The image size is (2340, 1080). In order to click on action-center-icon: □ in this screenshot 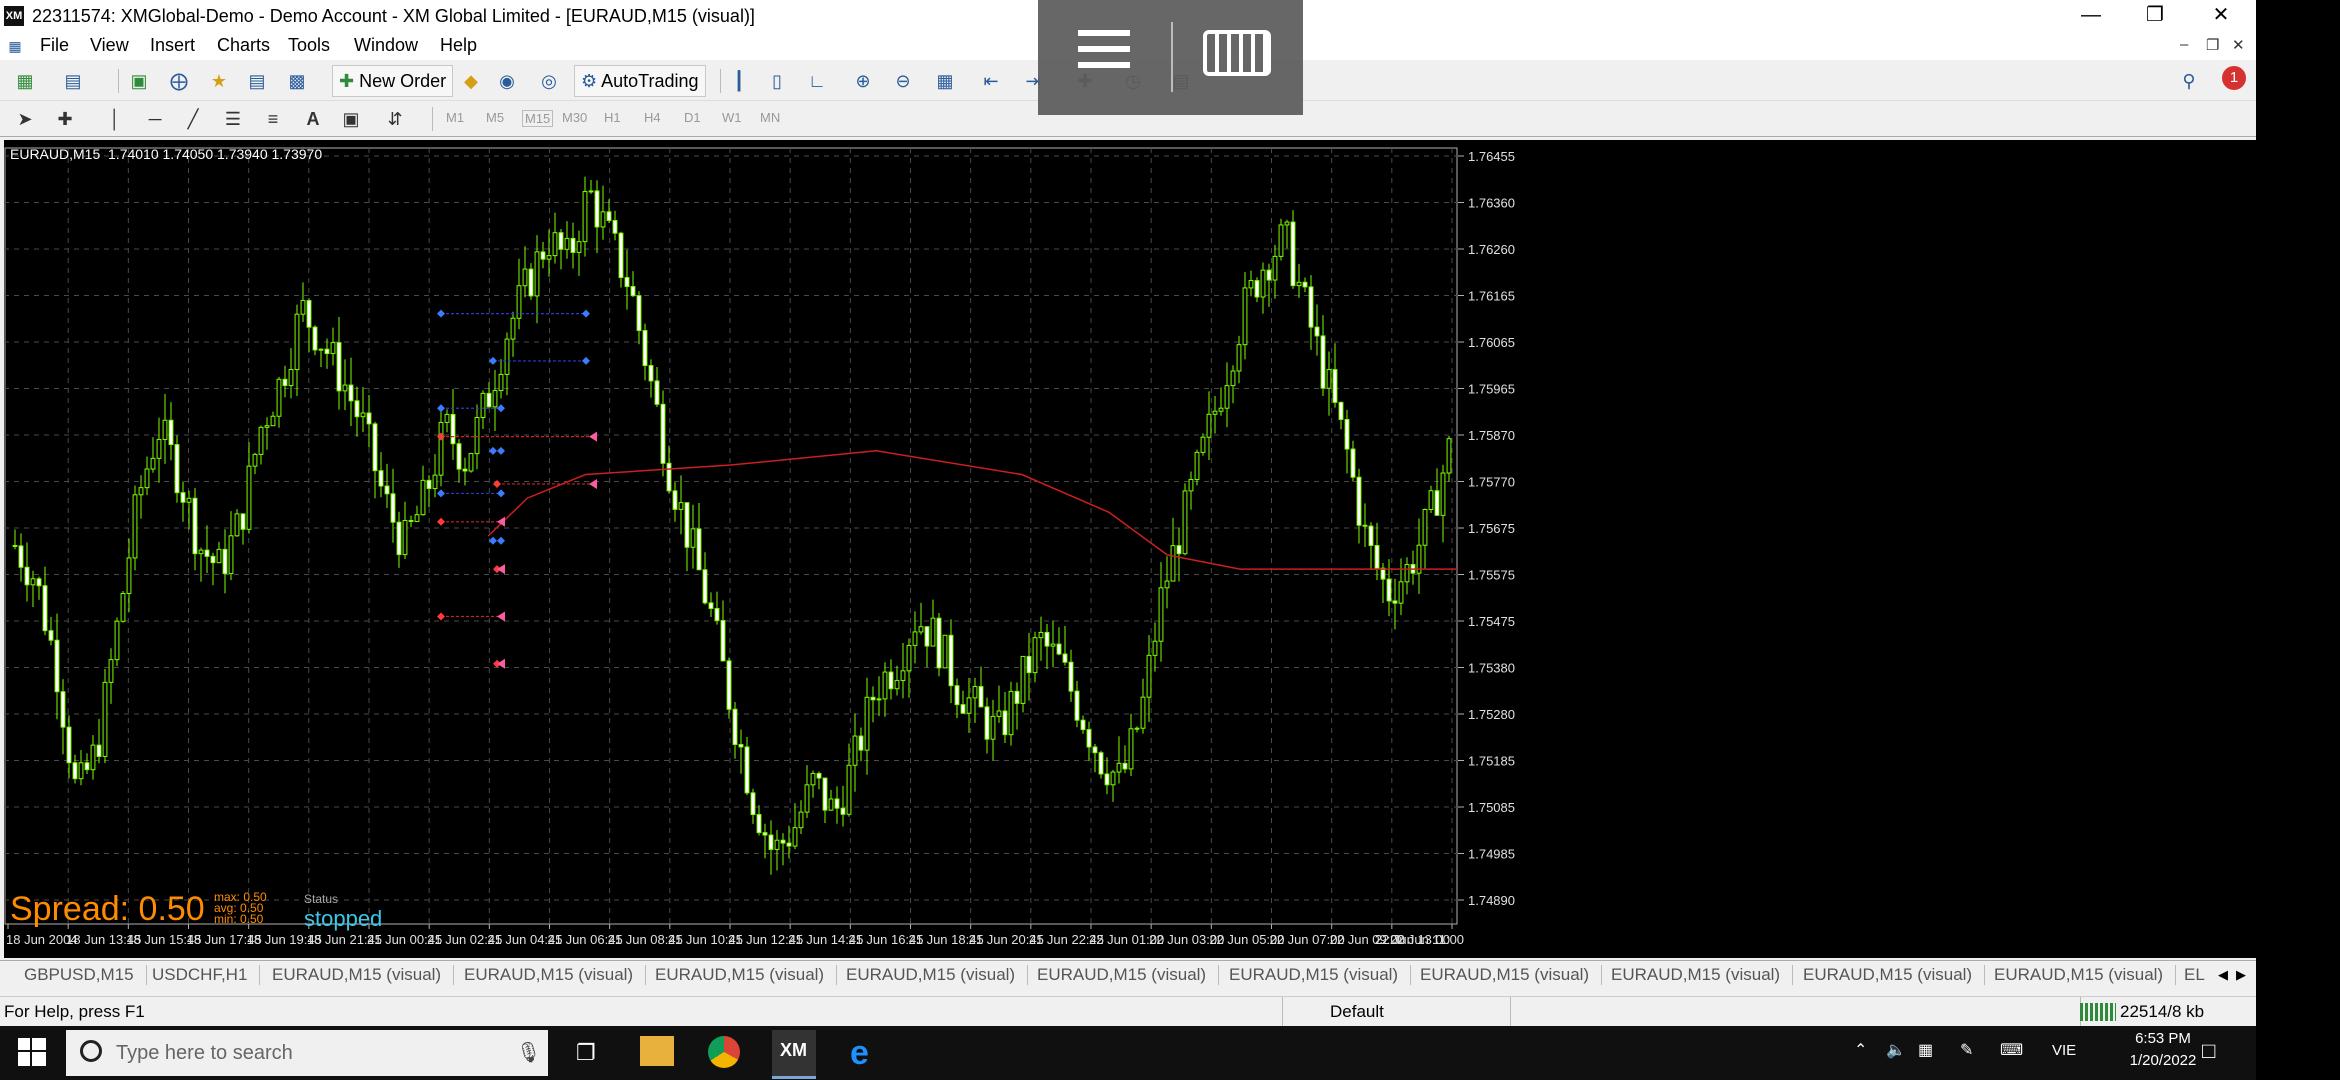, I will do `click(2208, 1051)`.